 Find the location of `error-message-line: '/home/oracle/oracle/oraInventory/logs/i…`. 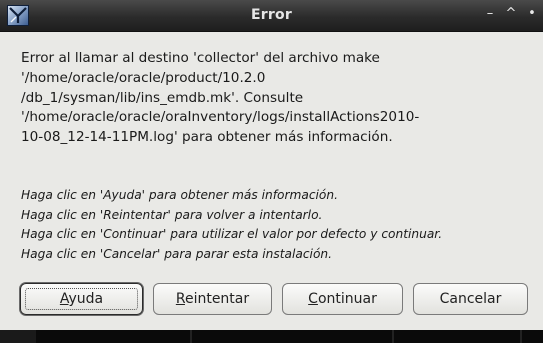

error-message-line: '/home/oracle/oracle/oraInventory/logs/i… is located at coordinates (220, 117).